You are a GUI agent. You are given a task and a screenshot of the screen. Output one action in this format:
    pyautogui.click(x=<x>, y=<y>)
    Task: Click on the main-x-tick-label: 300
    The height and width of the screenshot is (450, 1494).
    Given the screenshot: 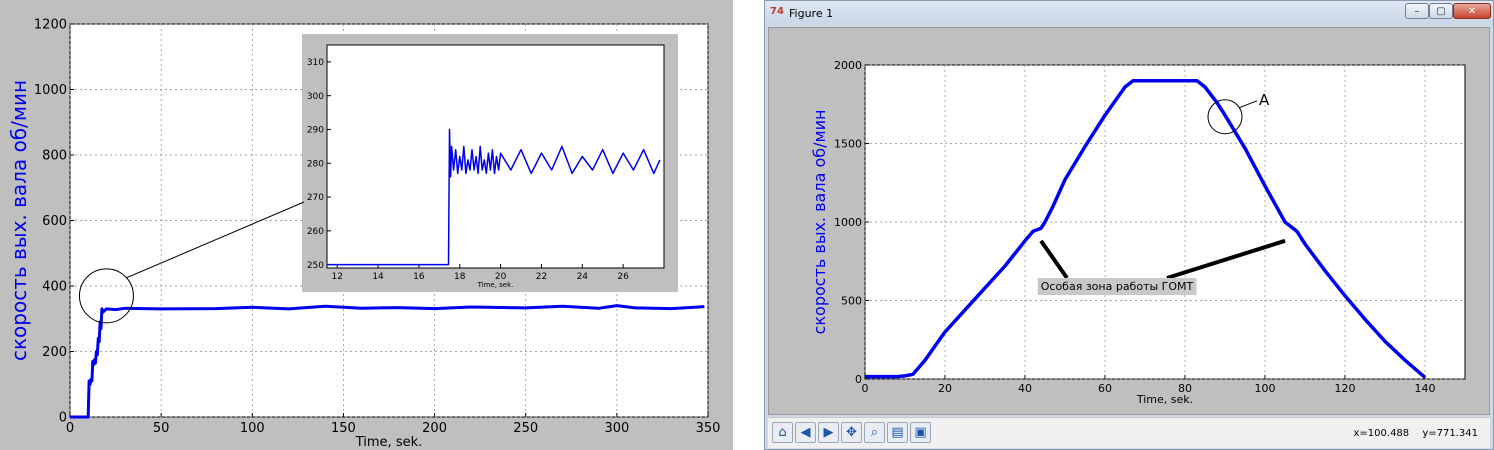 What is the action you would take?
    pyautogui.click(x=616, y=428)
    